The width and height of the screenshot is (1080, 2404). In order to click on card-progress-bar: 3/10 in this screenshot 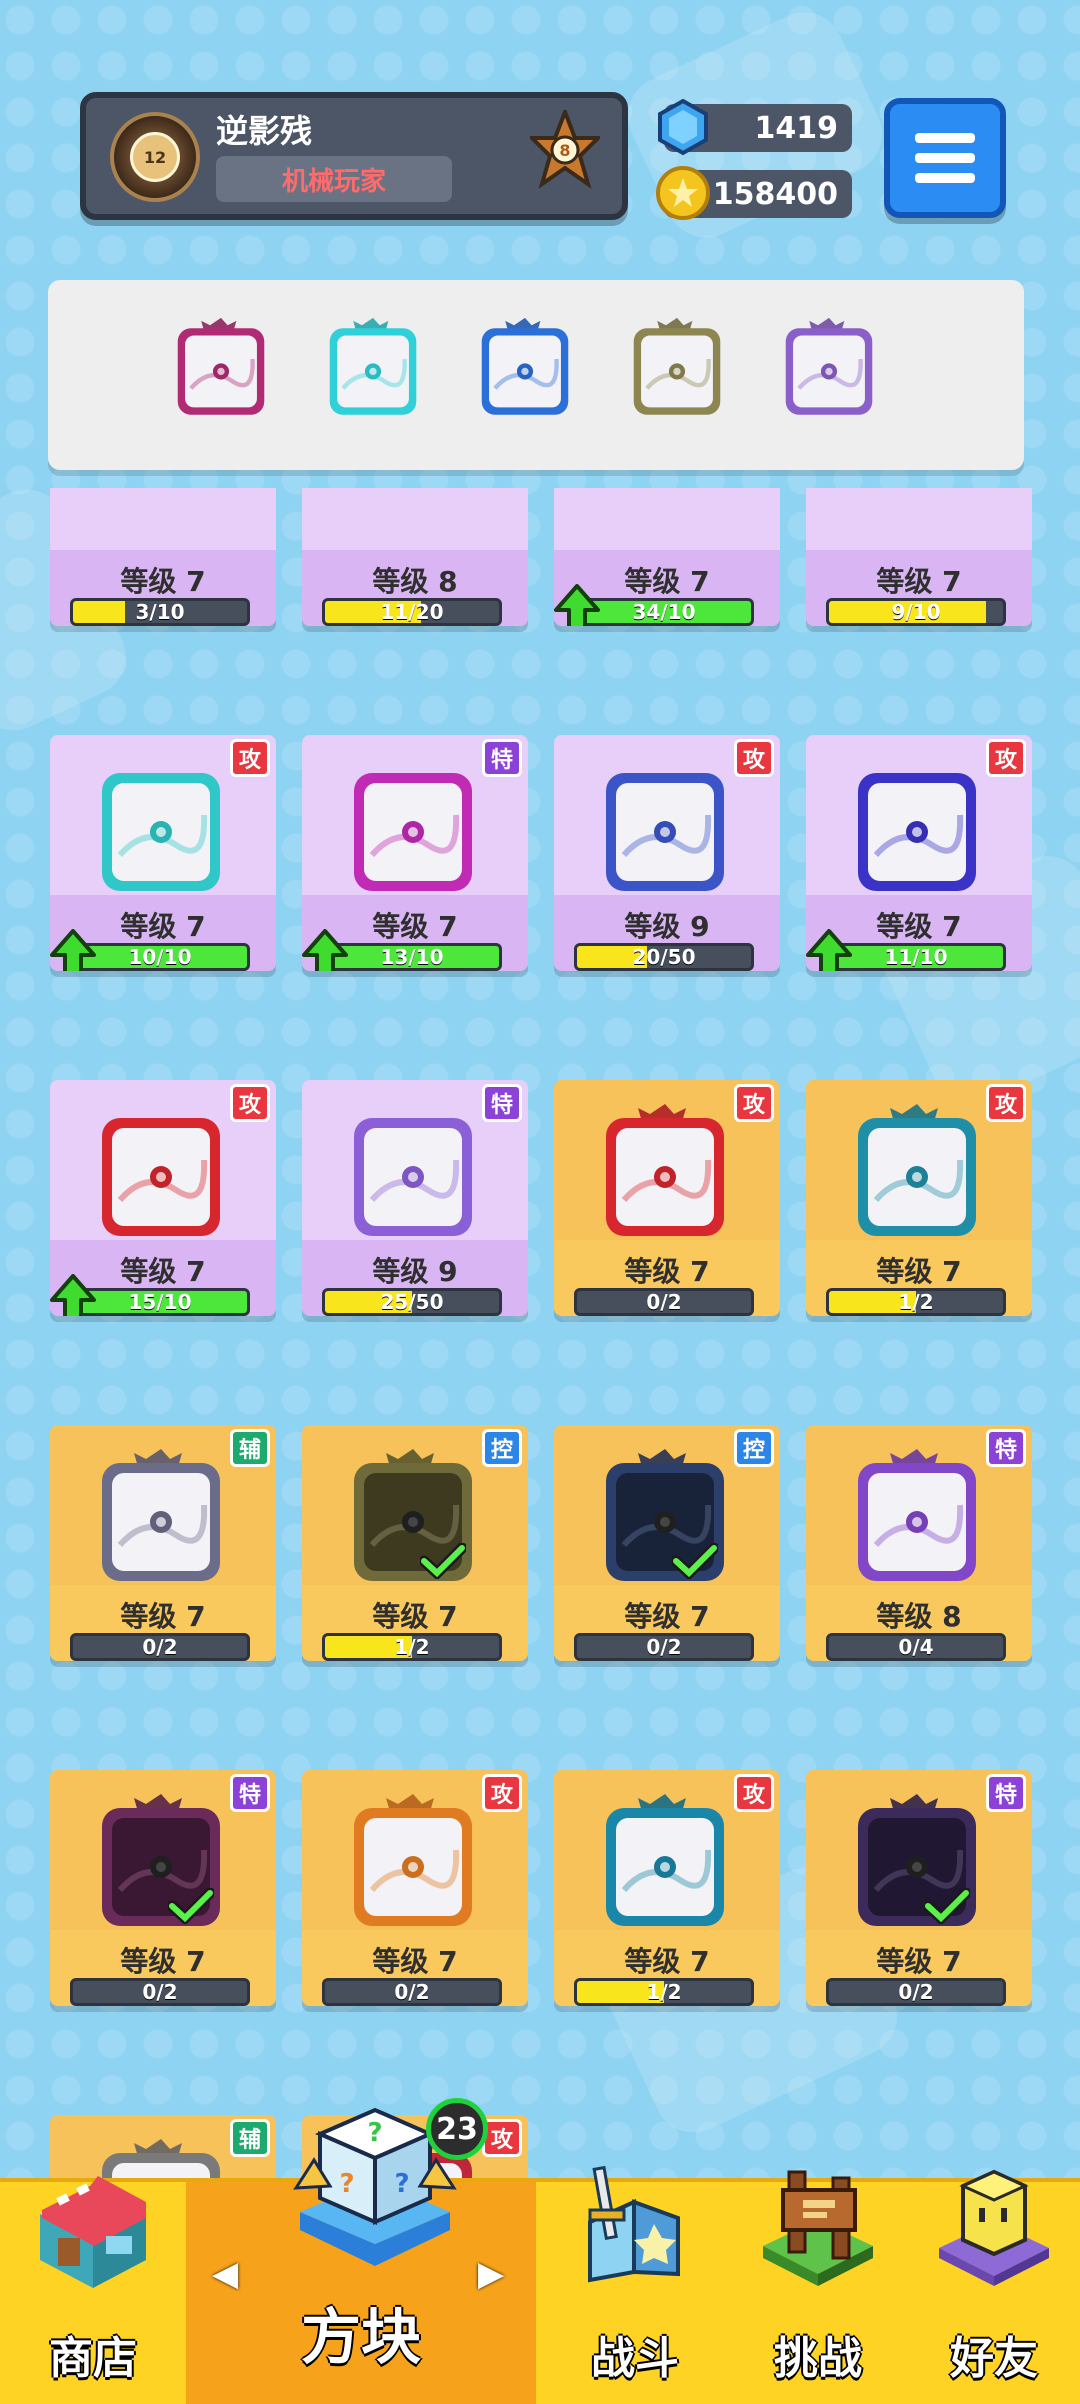, I will do `click(160, 612)`.